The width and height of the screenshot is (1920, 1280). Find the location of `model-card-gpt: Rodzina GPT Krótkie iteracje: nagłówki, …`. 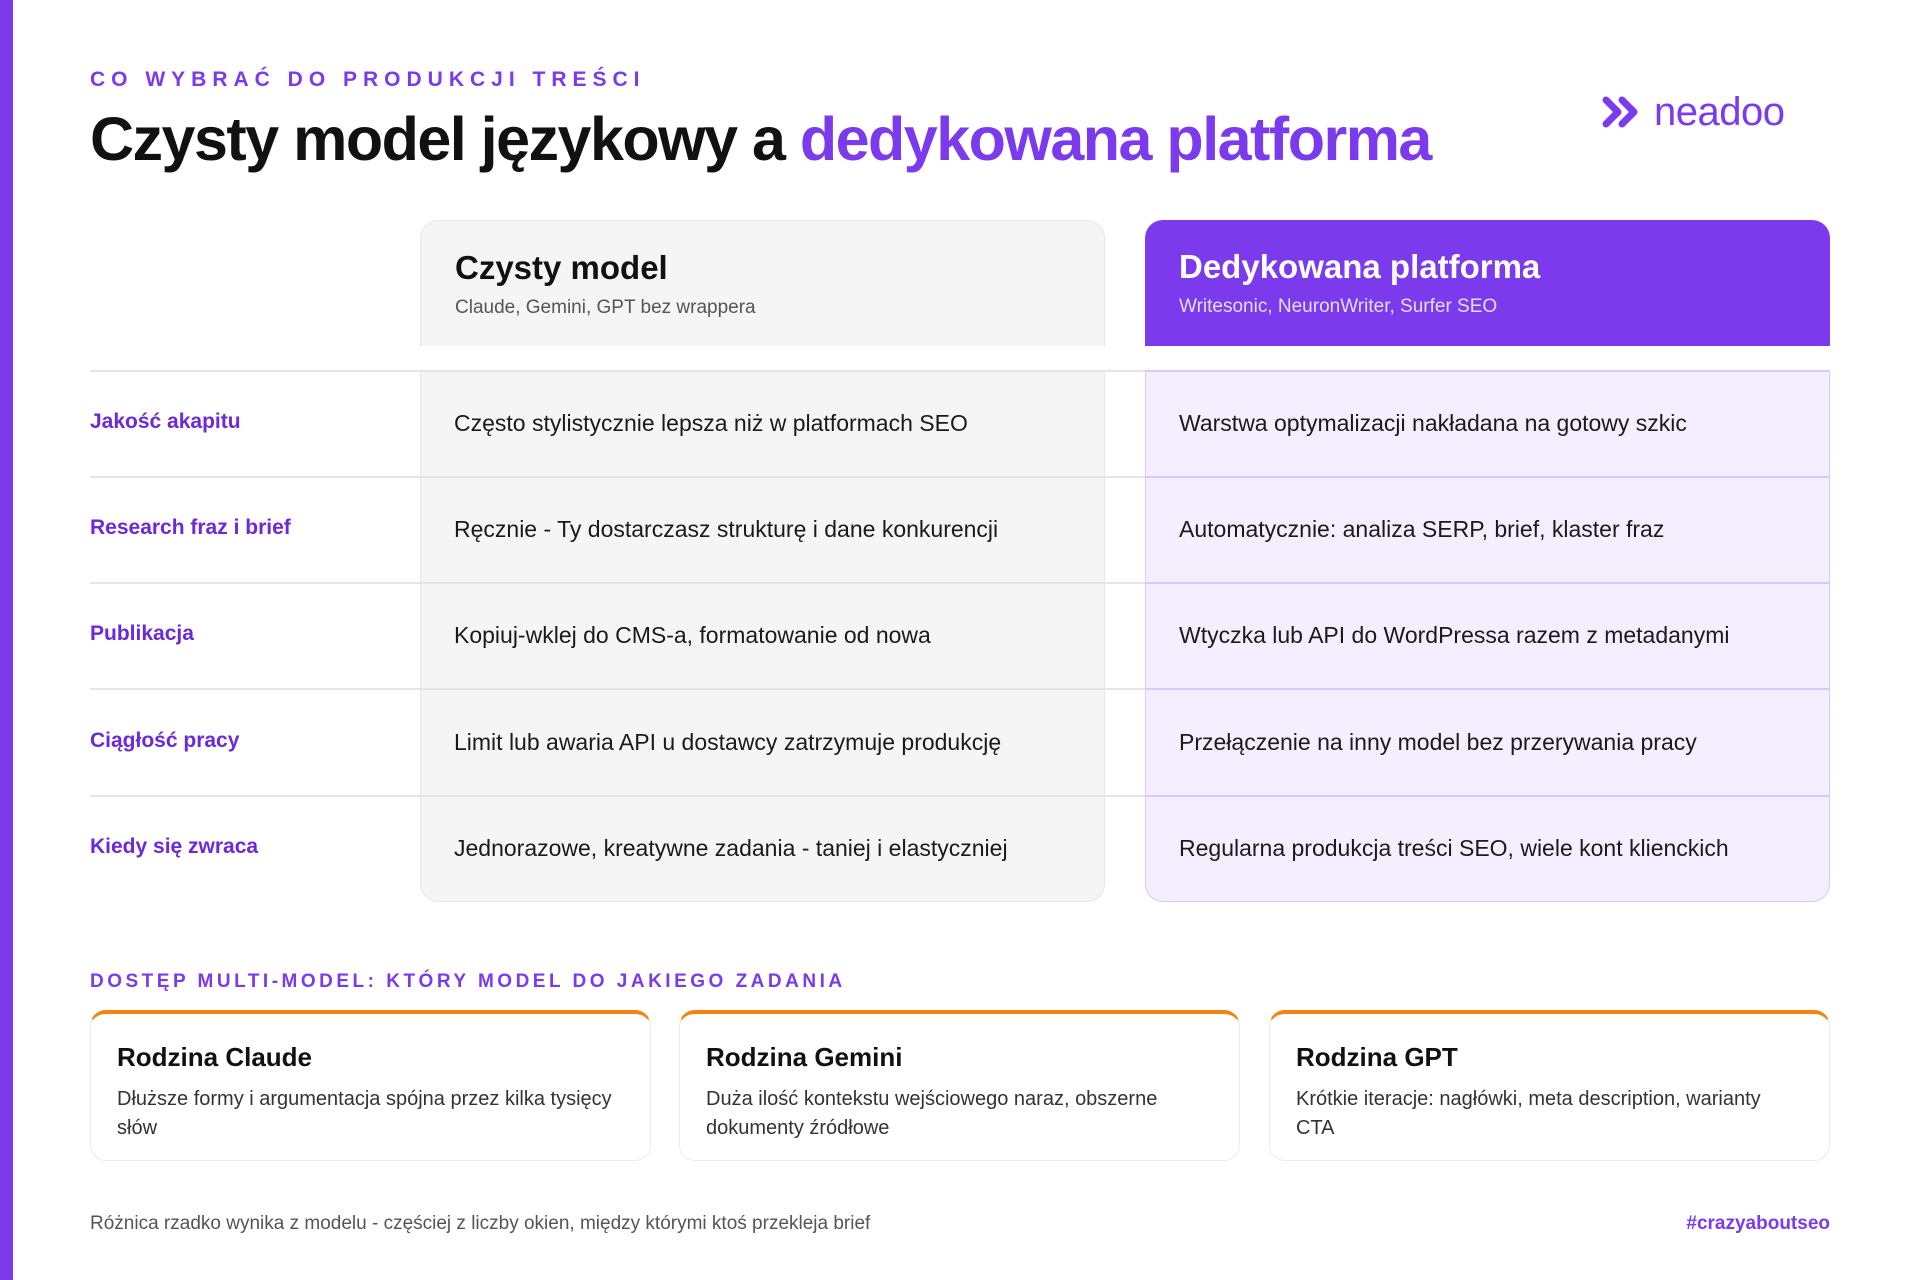

model-card-gpt: Rodzina GPT Krótkie iteracje: nagłówki, … is located at coordinates (1549, 1085).